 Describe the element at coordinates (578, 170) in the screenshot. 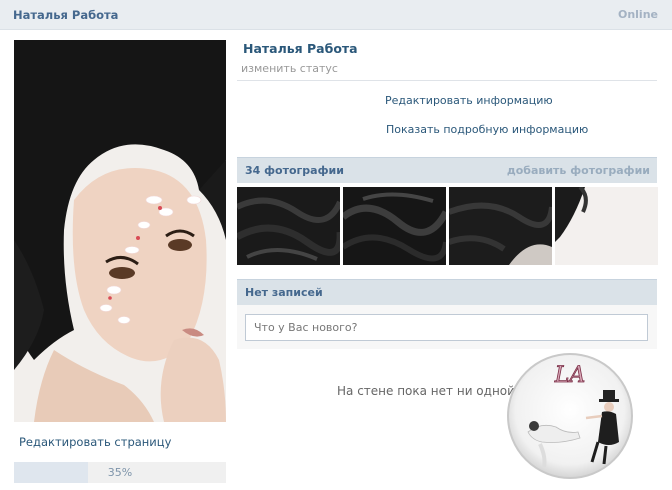

I see `add-photos-link: добавить фотографии` at that location.